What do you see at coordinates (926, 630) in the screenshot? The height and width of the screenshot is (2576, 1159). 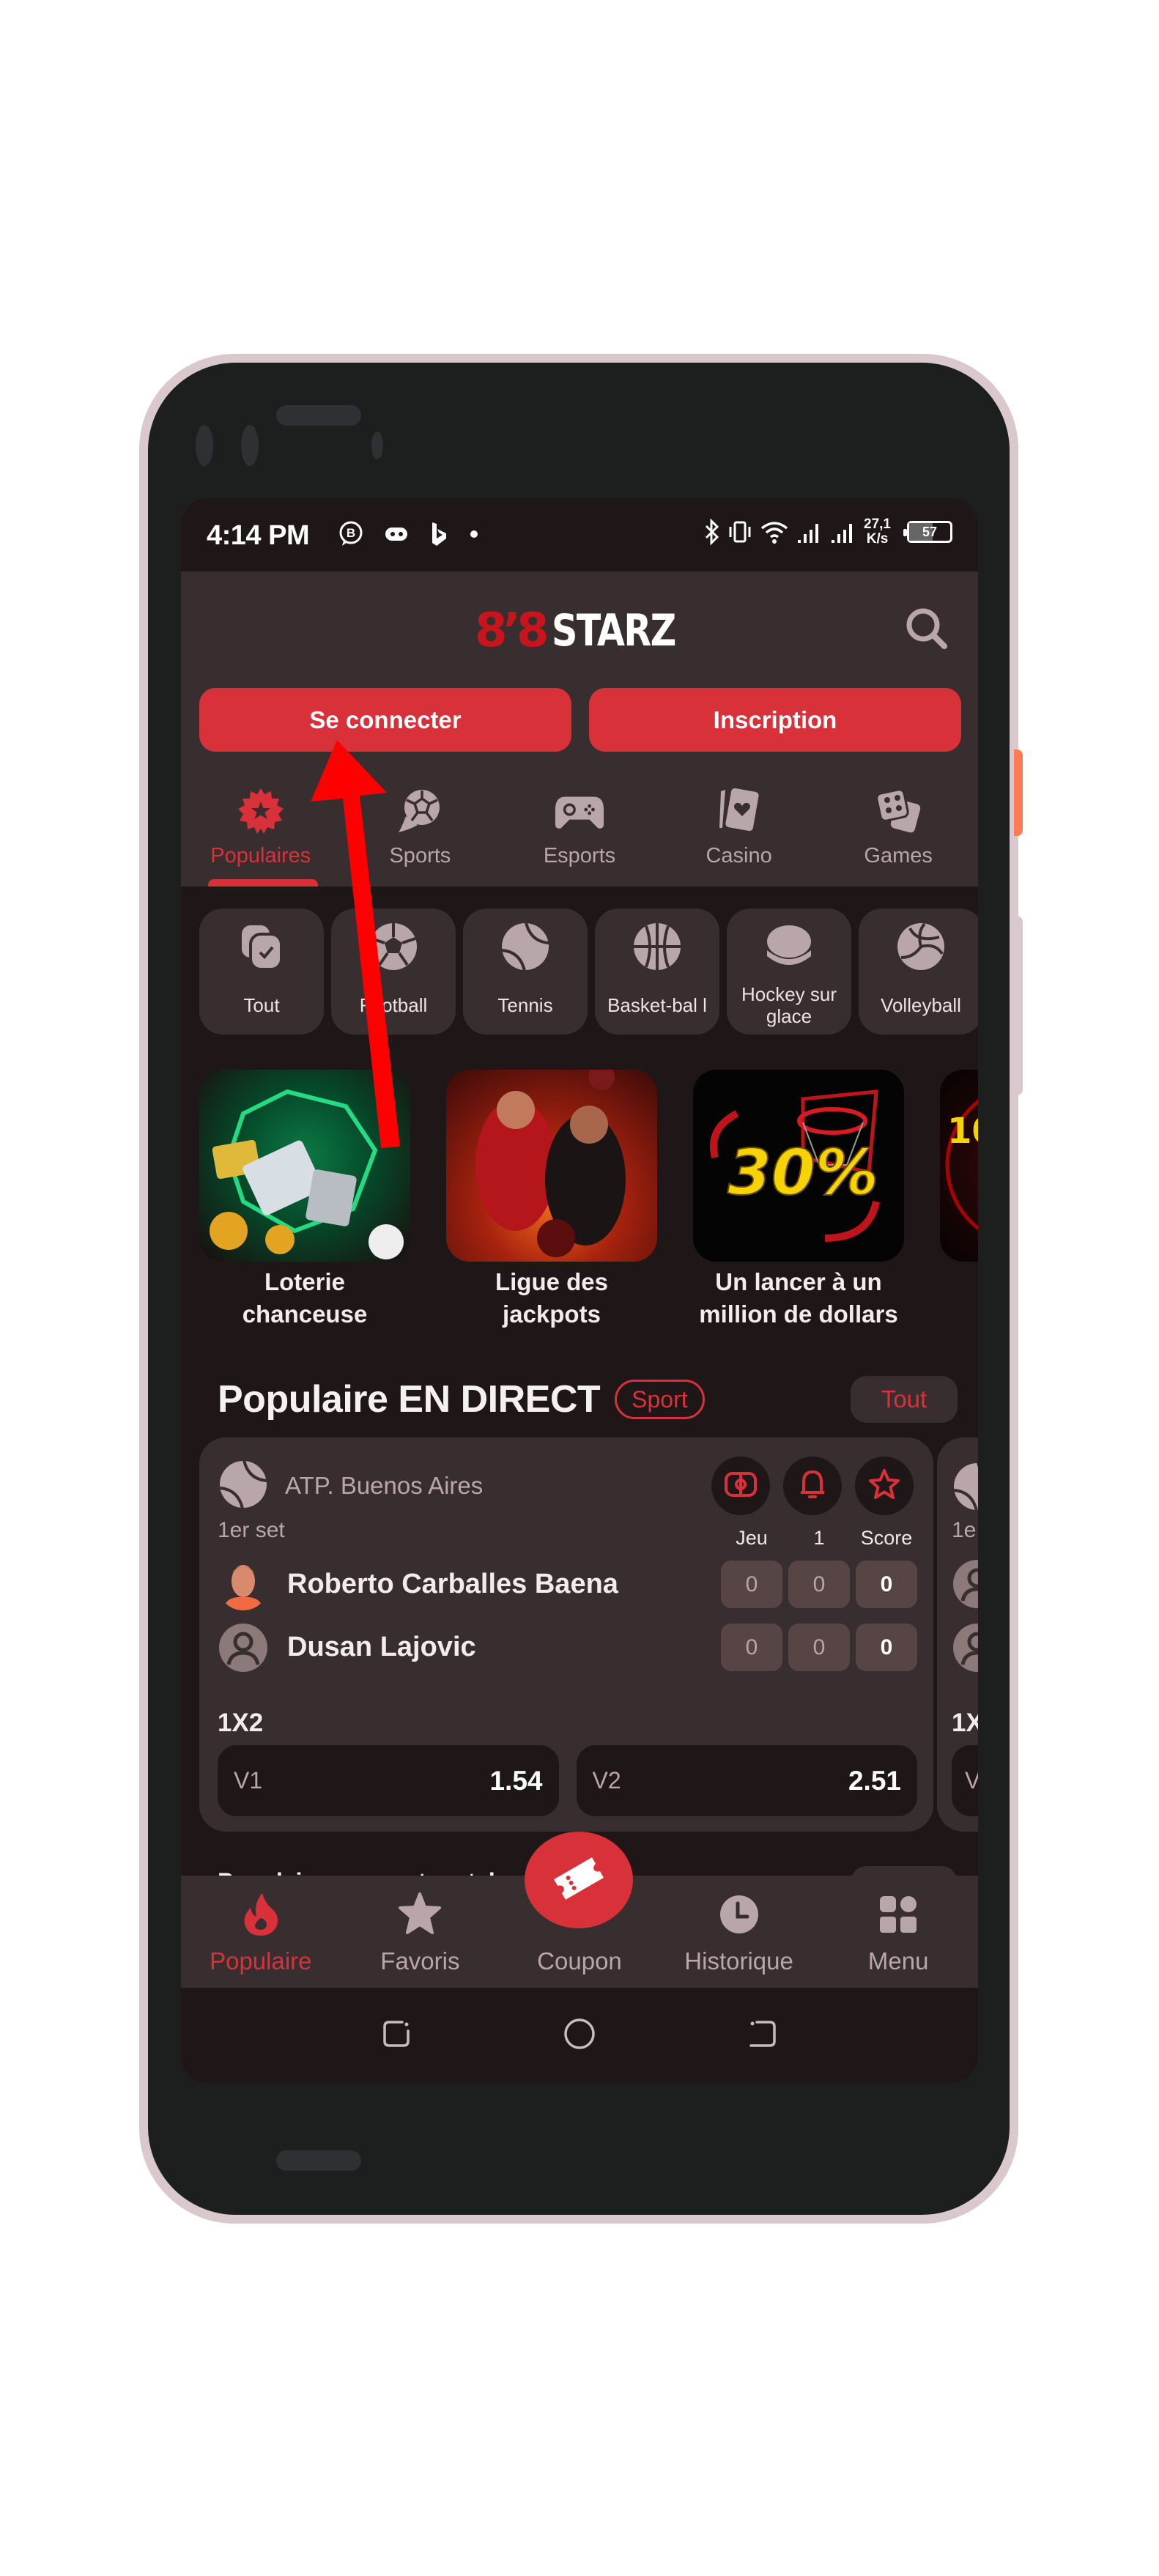 I see `search-button` at bounding box center [926, 630].